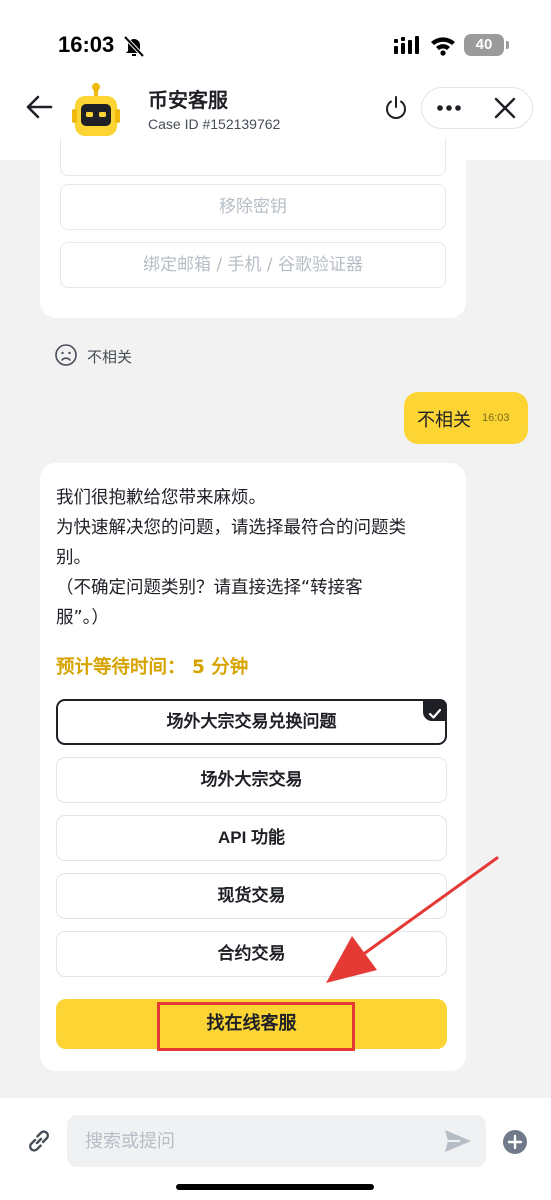  I want to click on message-line: 别。, so click(73, 558).